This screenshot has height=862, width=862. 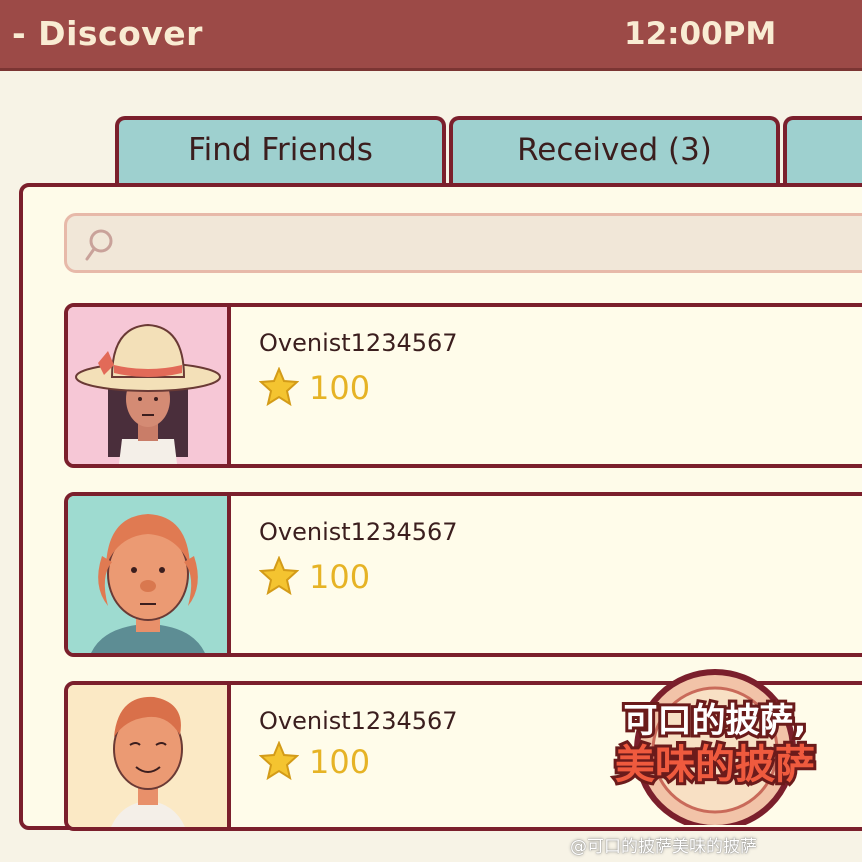 I want to click on tab-label: Received (3), so click(x=614, y=150).